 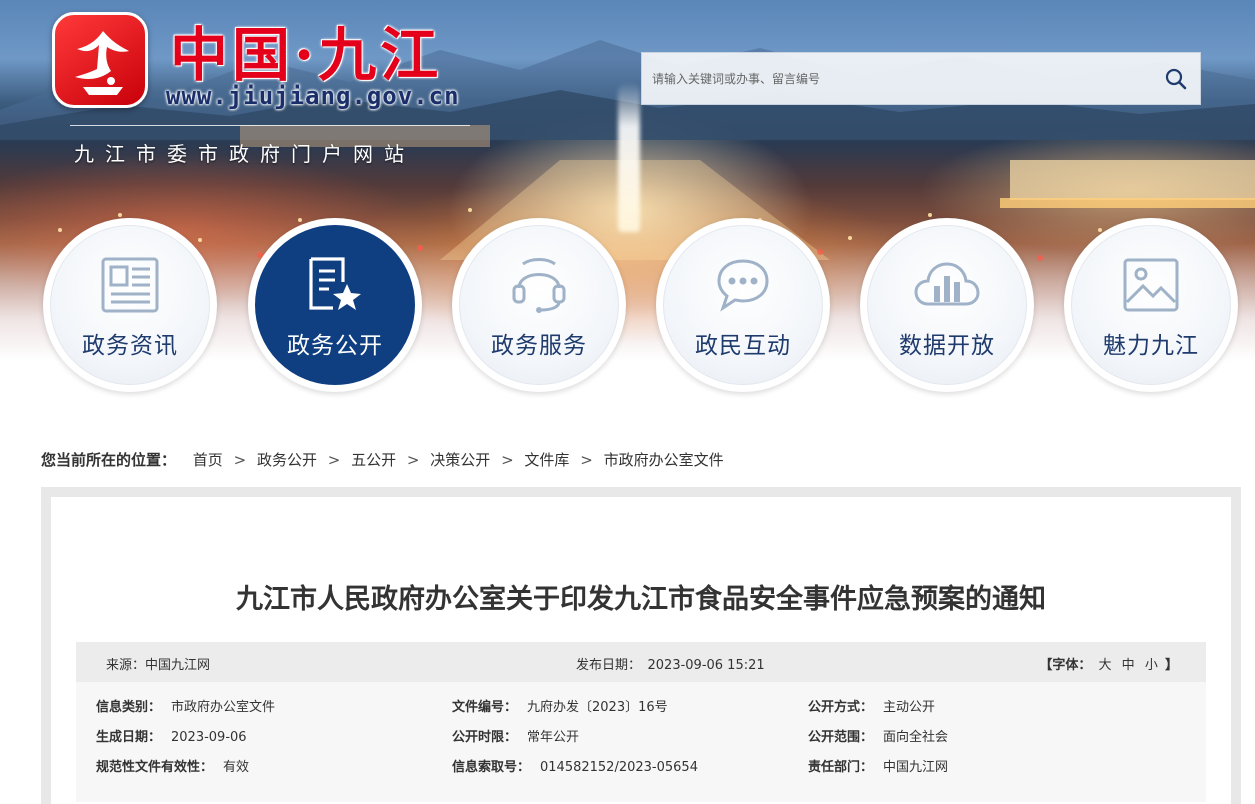 I want to click on info-key: 信息类别：, so click(x=129, y=707).